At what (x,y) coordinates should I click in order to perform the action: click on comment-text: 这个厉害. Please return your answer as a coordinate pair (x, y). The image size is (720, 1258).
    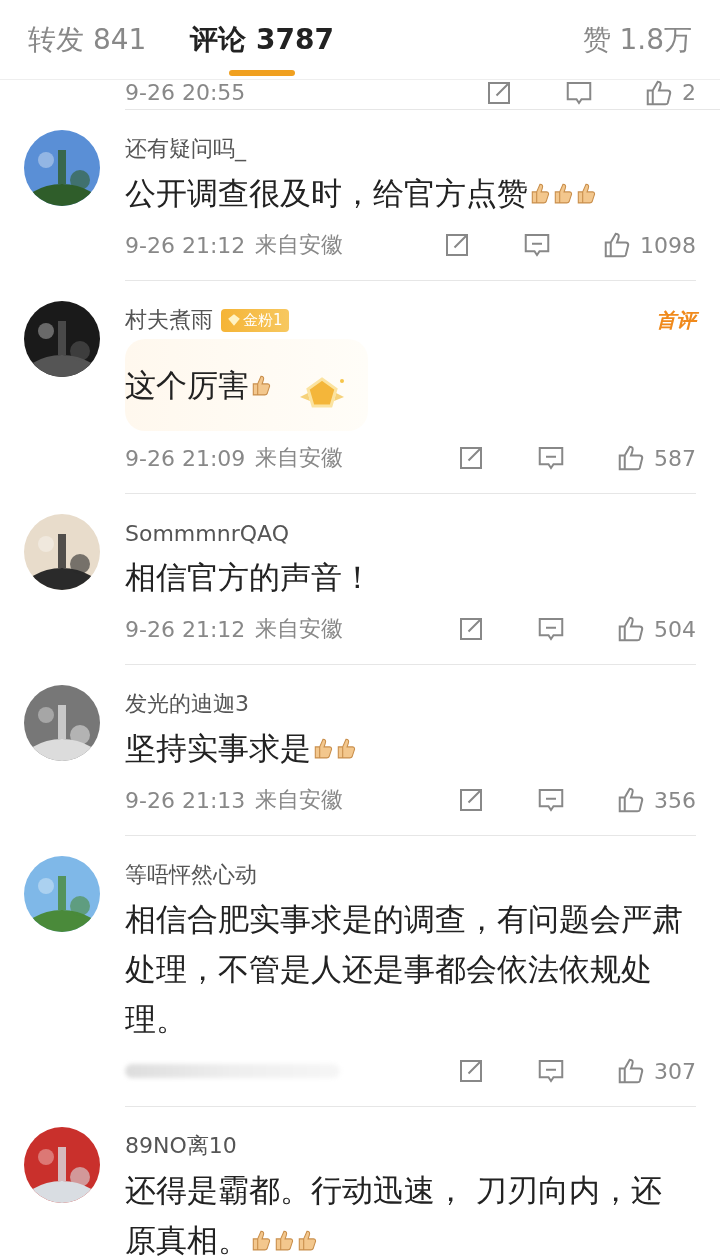
    Looking at the image, I should click on (200, 385).